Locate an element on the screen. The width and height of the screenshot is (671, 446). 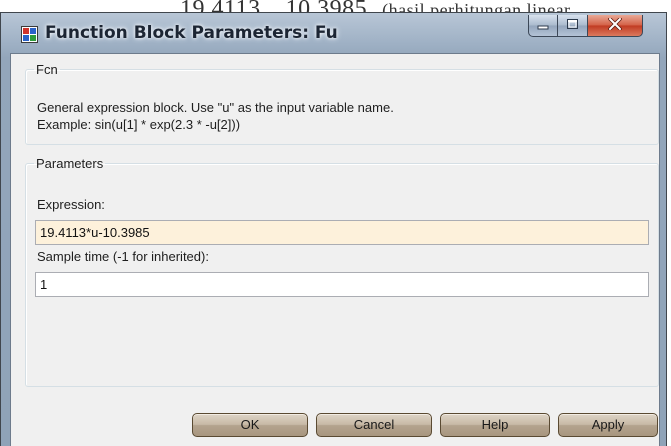
maximize-button is located at coordinates (573, 26).